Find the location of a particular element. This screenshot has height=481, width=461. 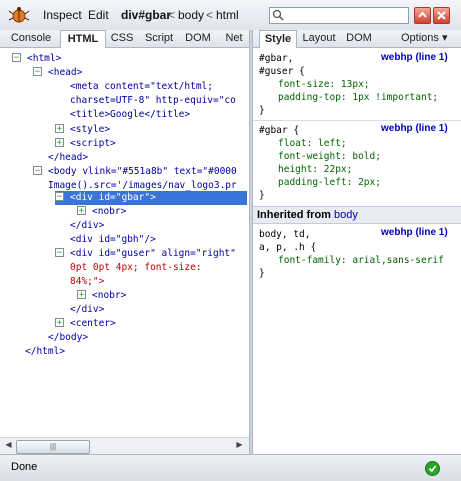

tab-script: Script is located at coordinates (159, 38).